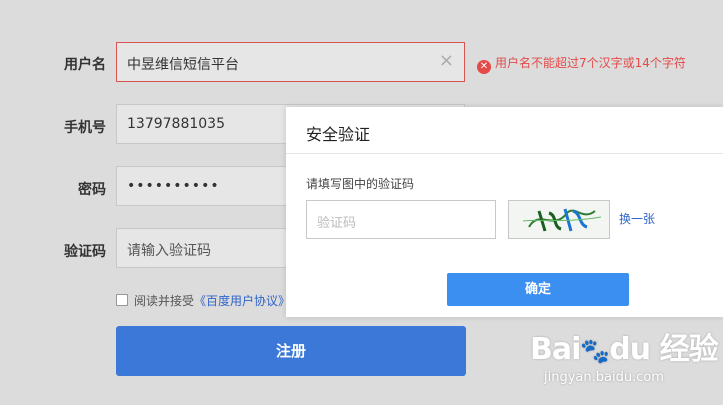  I want to click on username-label: 用户名, so click(85, 65).